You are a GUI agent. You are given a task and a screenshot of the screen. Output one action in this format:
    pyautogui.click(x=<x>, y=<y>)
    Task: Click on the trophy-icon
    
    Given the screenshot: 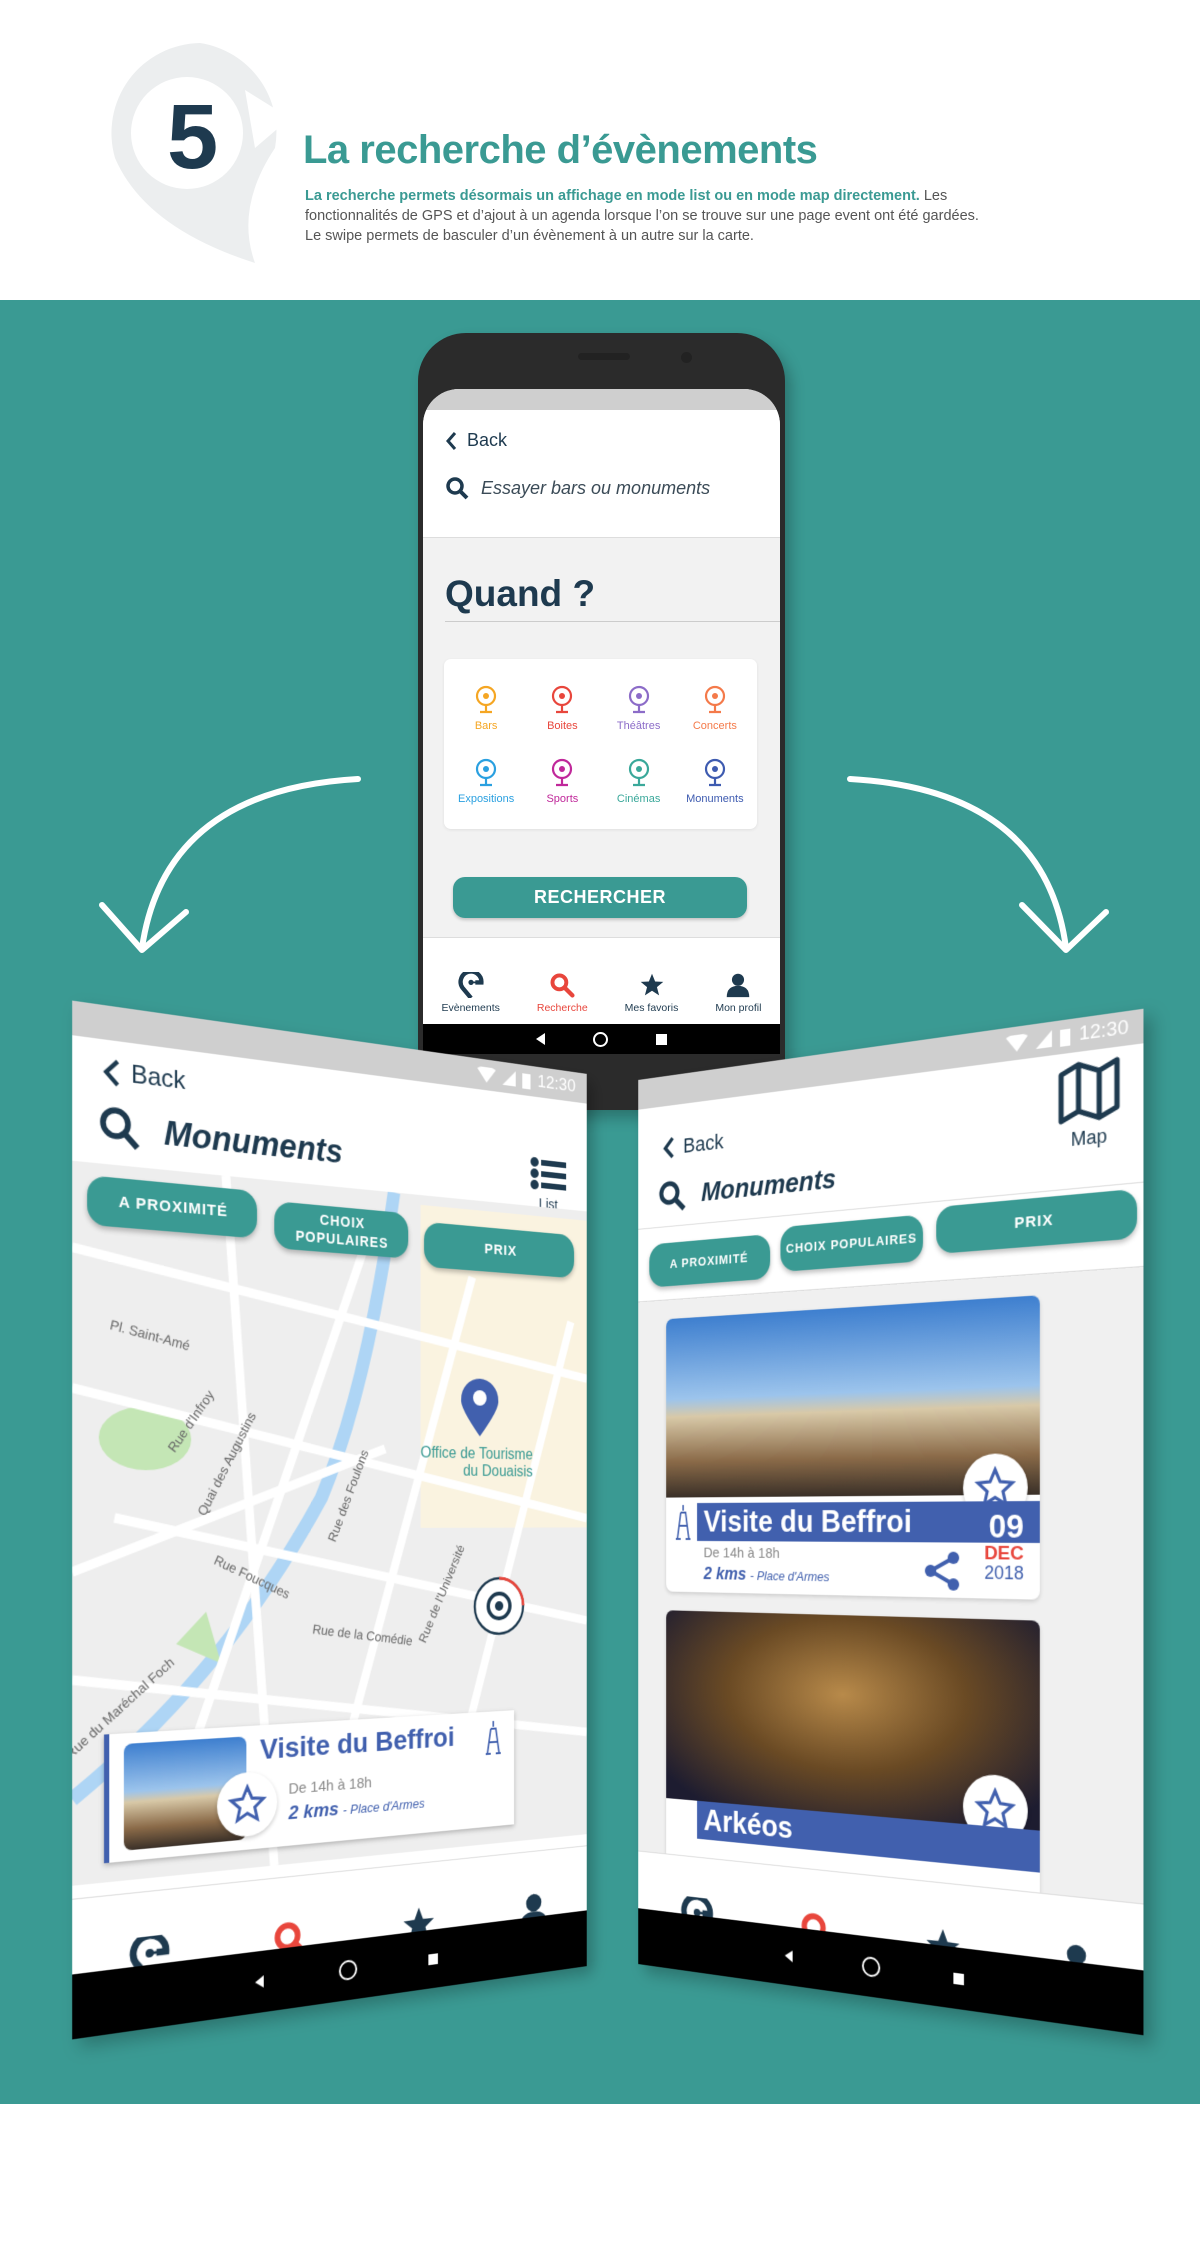 What is the action you would take?
    pyautogui.click(x=562, y=772)
    